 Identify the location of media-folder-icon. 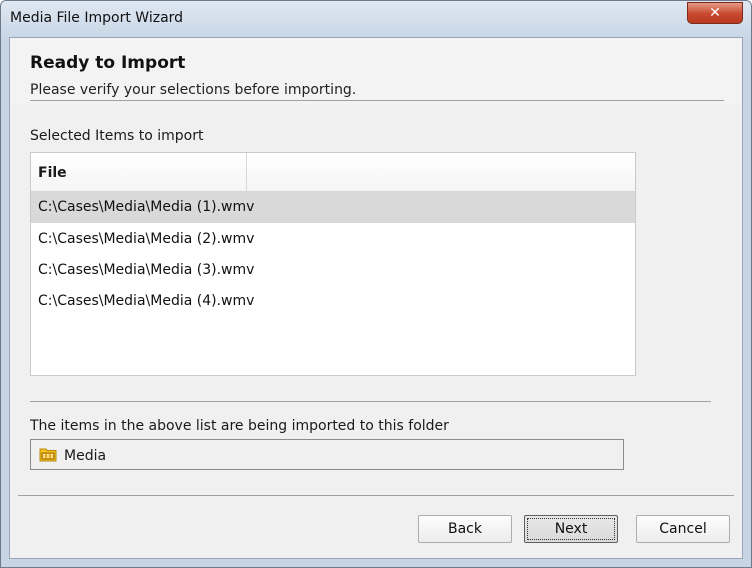
(48, 454).